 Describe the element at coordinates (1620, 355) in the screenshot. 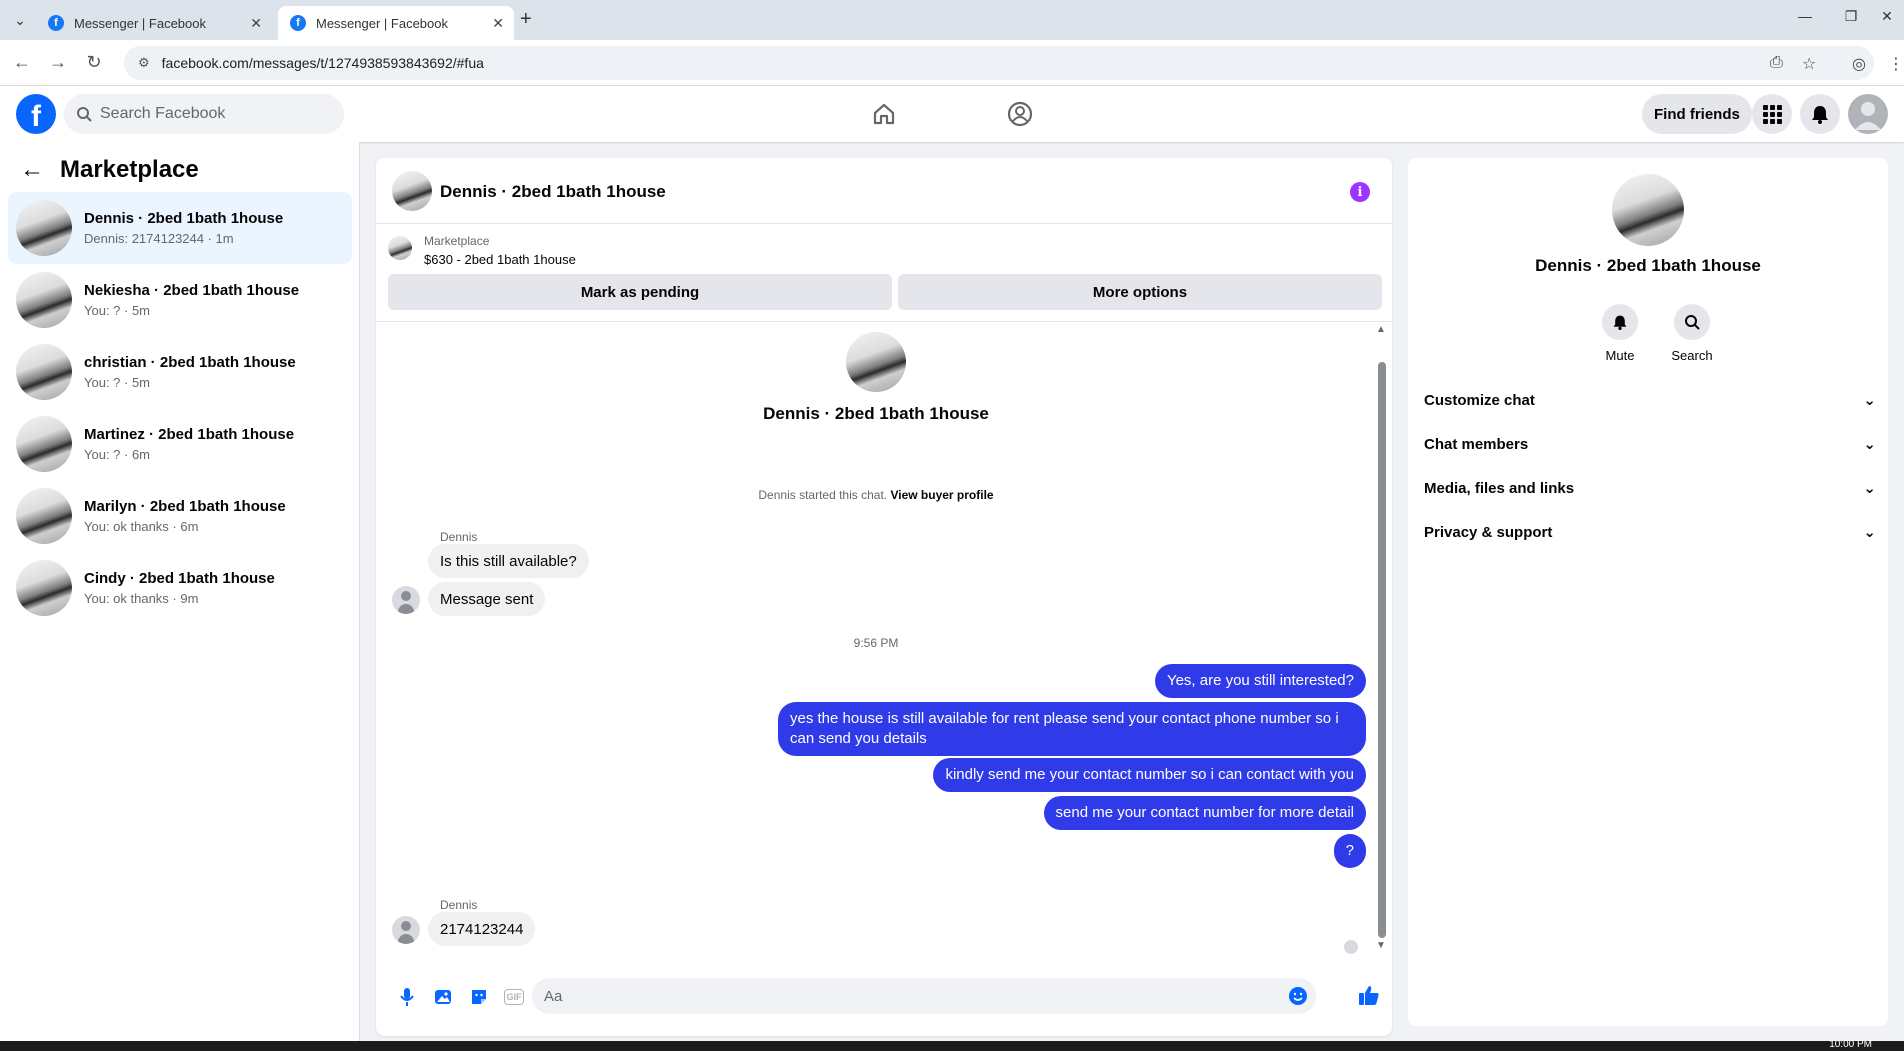

I see `mute-label: Mute` at that location.